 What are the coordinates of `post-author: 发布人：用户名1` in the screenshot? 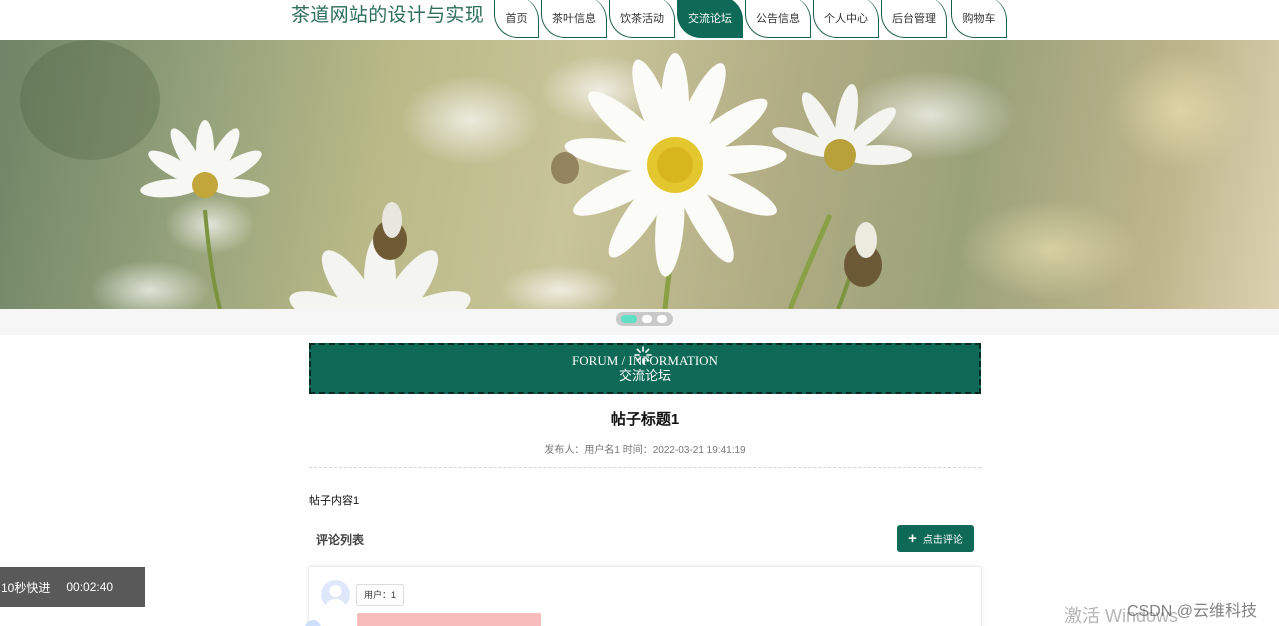 It's located at (582, 450).